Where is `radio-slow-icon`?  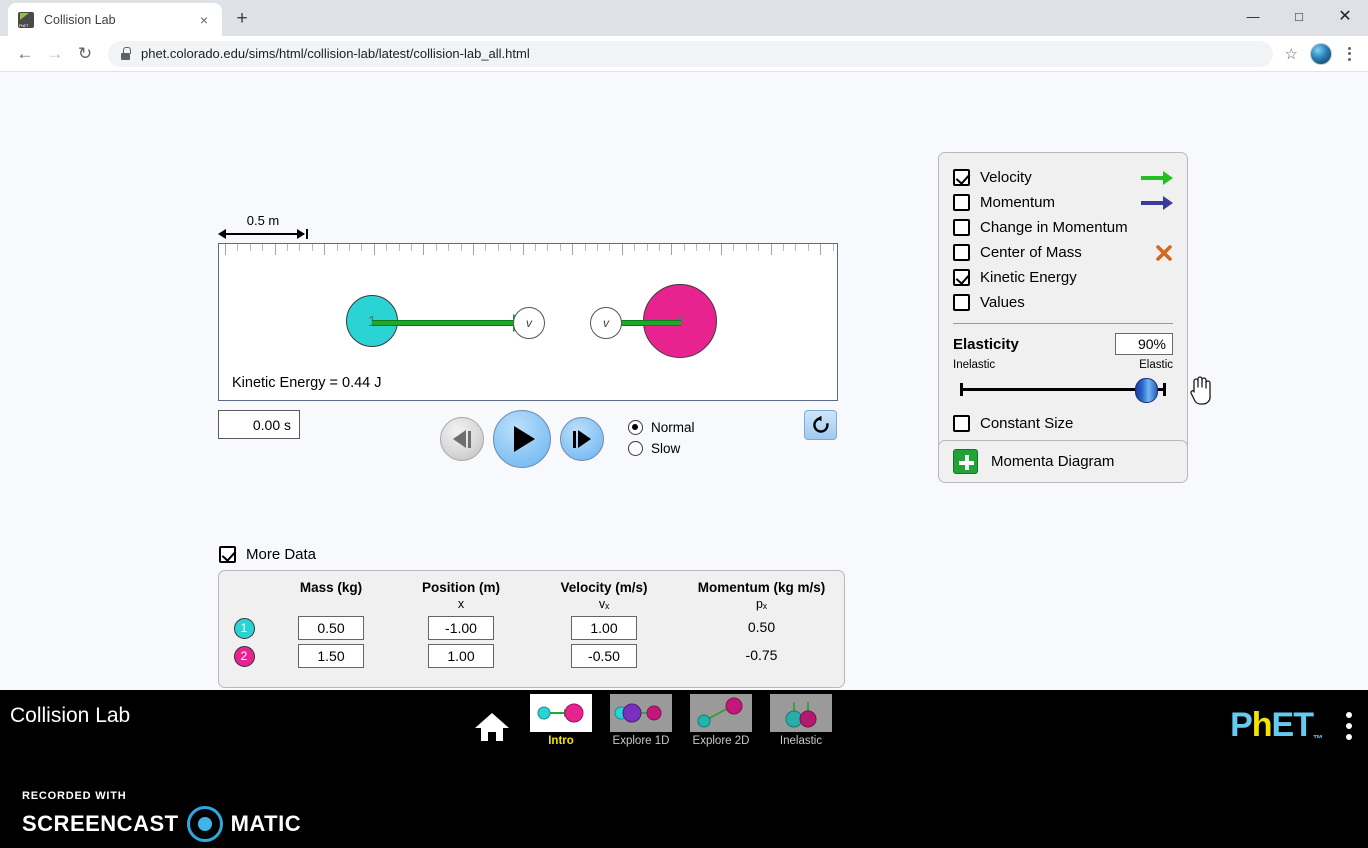
radio-slow-icon is located at coordinates (635, 448).